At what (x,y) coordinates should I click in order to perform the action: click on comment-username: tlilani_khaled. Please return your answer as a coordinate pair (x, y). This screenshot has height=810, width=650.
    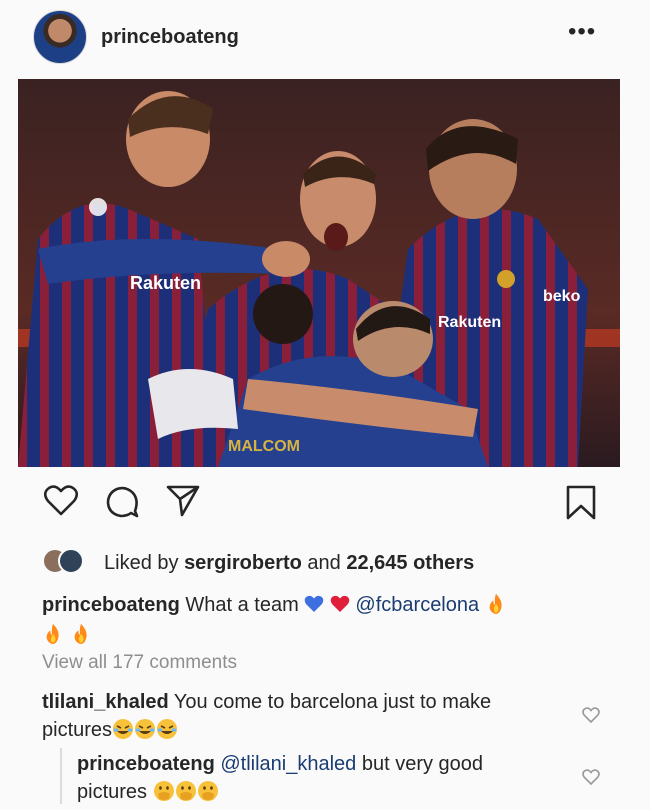
    Looking at the image, I should click on (105, 702).